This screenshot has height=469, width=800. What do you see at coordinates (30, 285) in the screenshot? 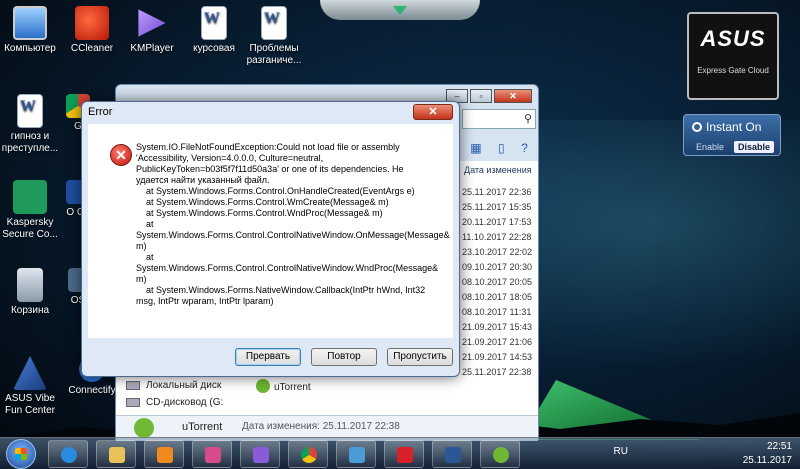
I see `recycle-bin-icon` at bounding box center [30, 285].